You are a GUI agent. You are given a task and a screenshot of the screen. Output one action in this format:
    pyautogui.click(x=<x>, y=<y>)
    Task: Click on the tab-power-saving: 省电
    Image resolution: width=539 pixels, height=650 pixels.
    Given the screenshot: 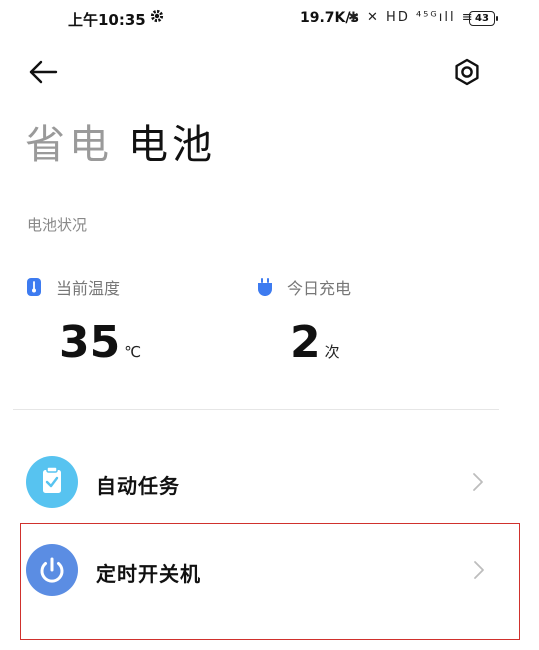 What is the action you would take?
    pyautogui.click(x=69, y=141)
    